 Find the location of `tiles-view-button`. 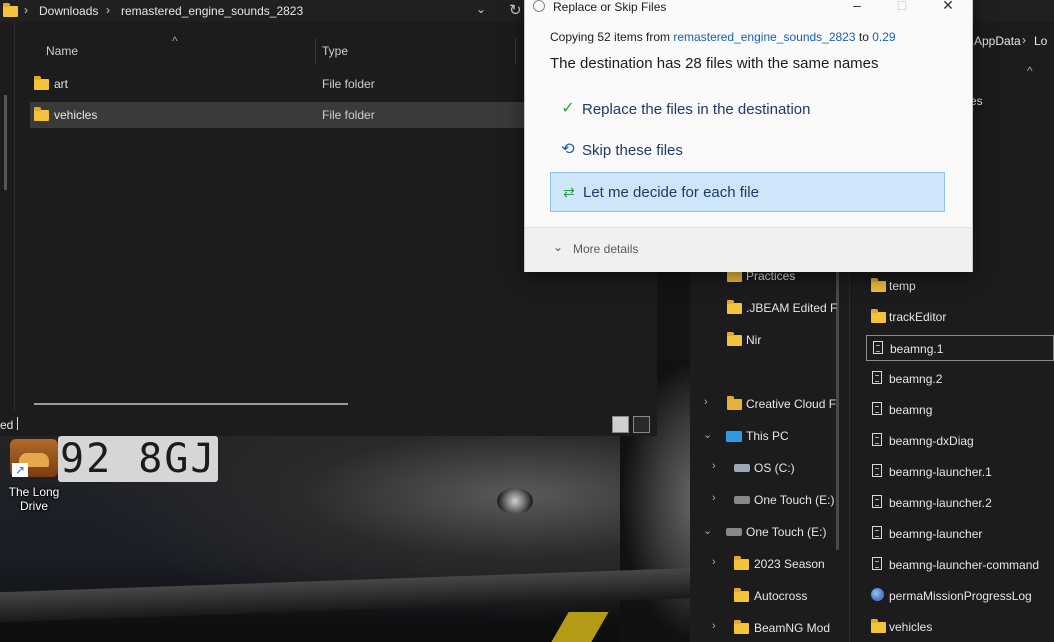

tiles-view-button is located at coordinates (641, 424).